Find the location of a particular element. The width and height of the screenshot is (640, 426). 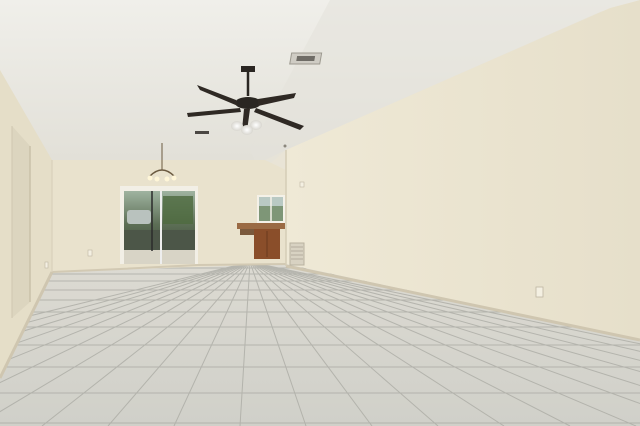

patio-floor is located at coordinates (159, 257).